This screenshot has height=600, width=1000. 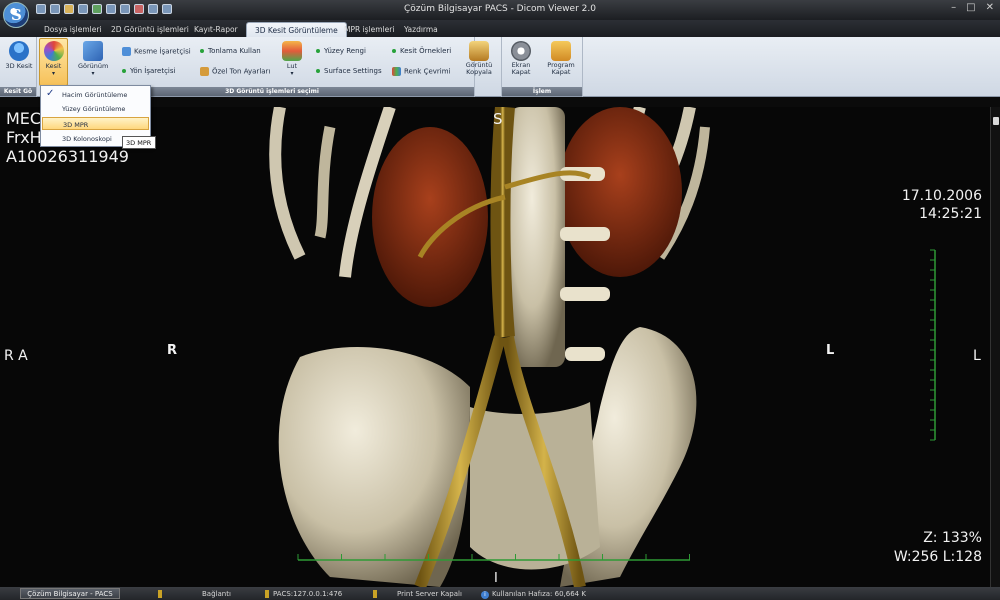 I want to click on maximize-button: □, so click(x=970, y=7).